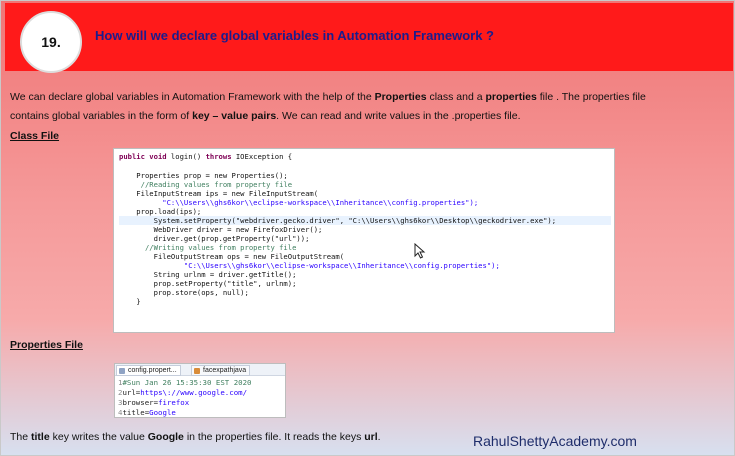  What do you see at coordinates (591, 97) in the screenshot?
I see `intro-text: file . The properties file` at bounding box center [591, 97].